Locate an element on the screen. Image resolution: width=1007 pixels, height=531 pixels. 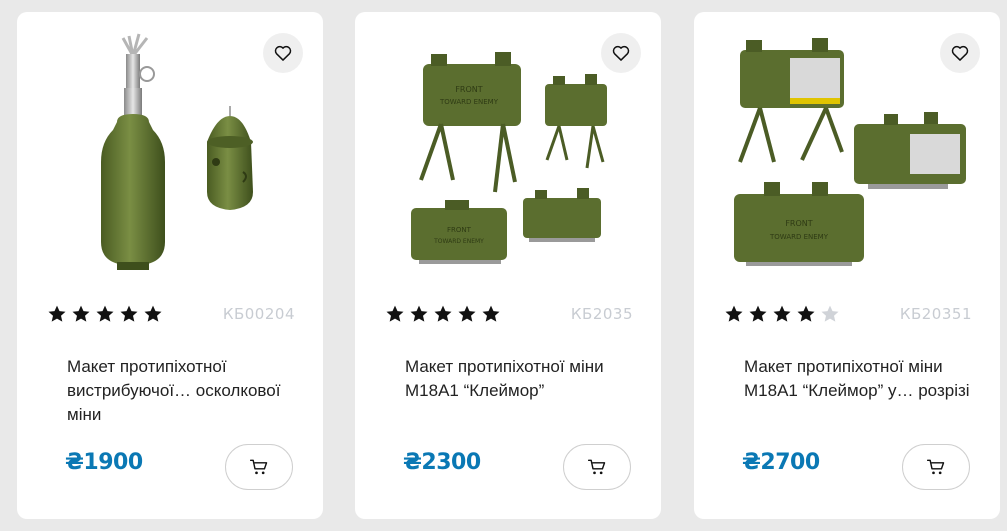
product-sku: КБ2035 is located at coordinates (601, 314).